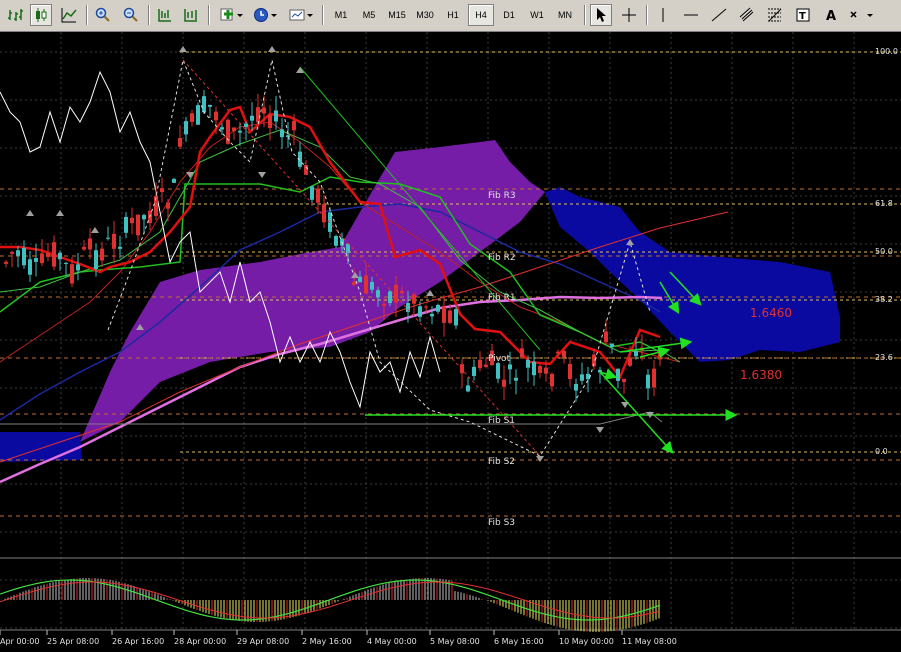 This screenshot has height=652, width=901. I want to click on zoom-out-icon, so click(131, 15).